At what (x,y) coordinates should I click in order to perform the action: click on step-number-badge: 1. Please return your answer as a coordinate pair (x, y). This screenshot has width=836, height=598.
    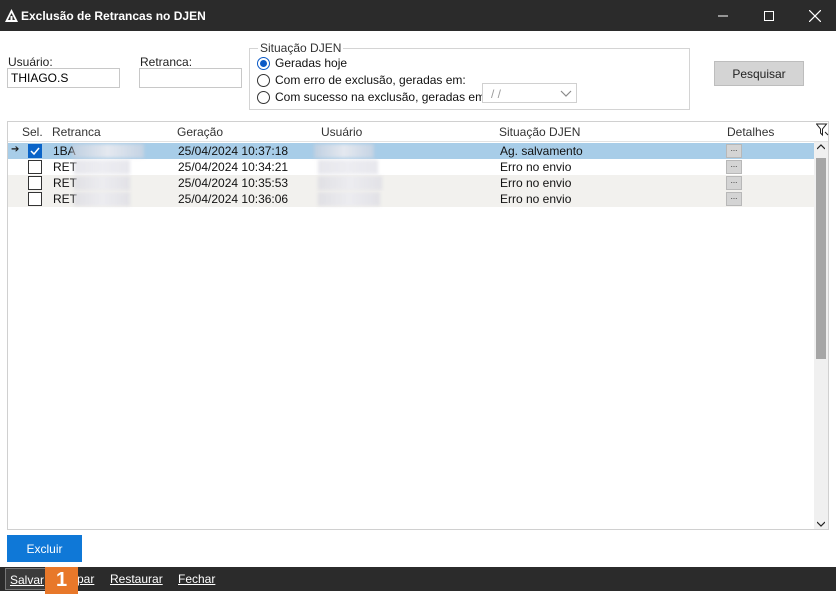
    Looking at the image, I should click on (61, 580).